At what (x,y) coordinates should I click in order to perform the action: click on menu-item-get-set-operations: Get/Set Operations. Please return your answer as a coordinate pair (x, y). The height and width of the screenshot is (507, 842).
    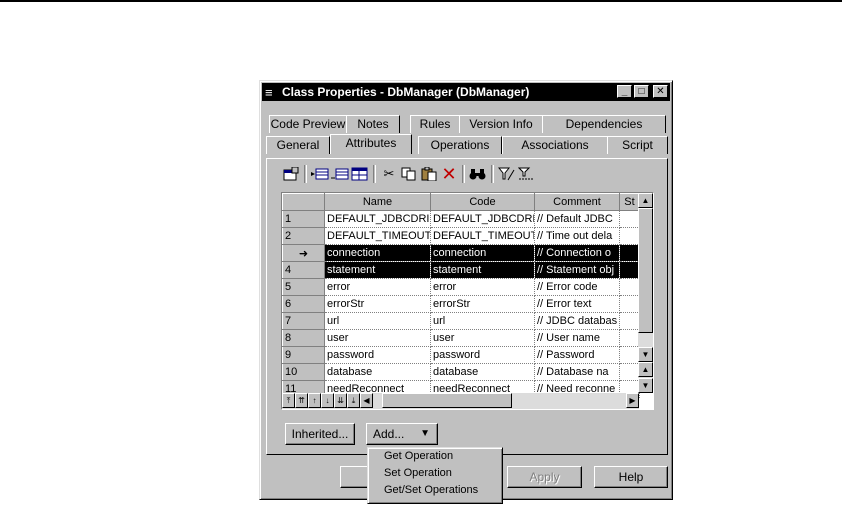
    Looking at the image, I should click on (435, 490).